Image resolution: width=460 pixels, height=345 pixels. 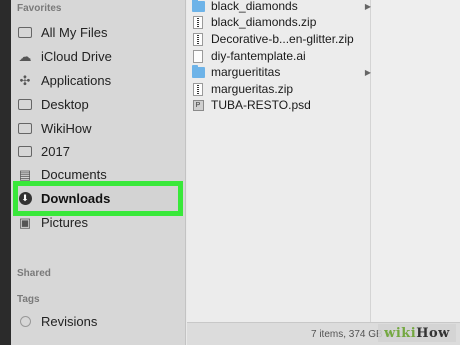 What do you see at coordinates (55, 151) in the screenshot?
I see `sidebar-item-label: 2017` at bounding box center [55, 151].